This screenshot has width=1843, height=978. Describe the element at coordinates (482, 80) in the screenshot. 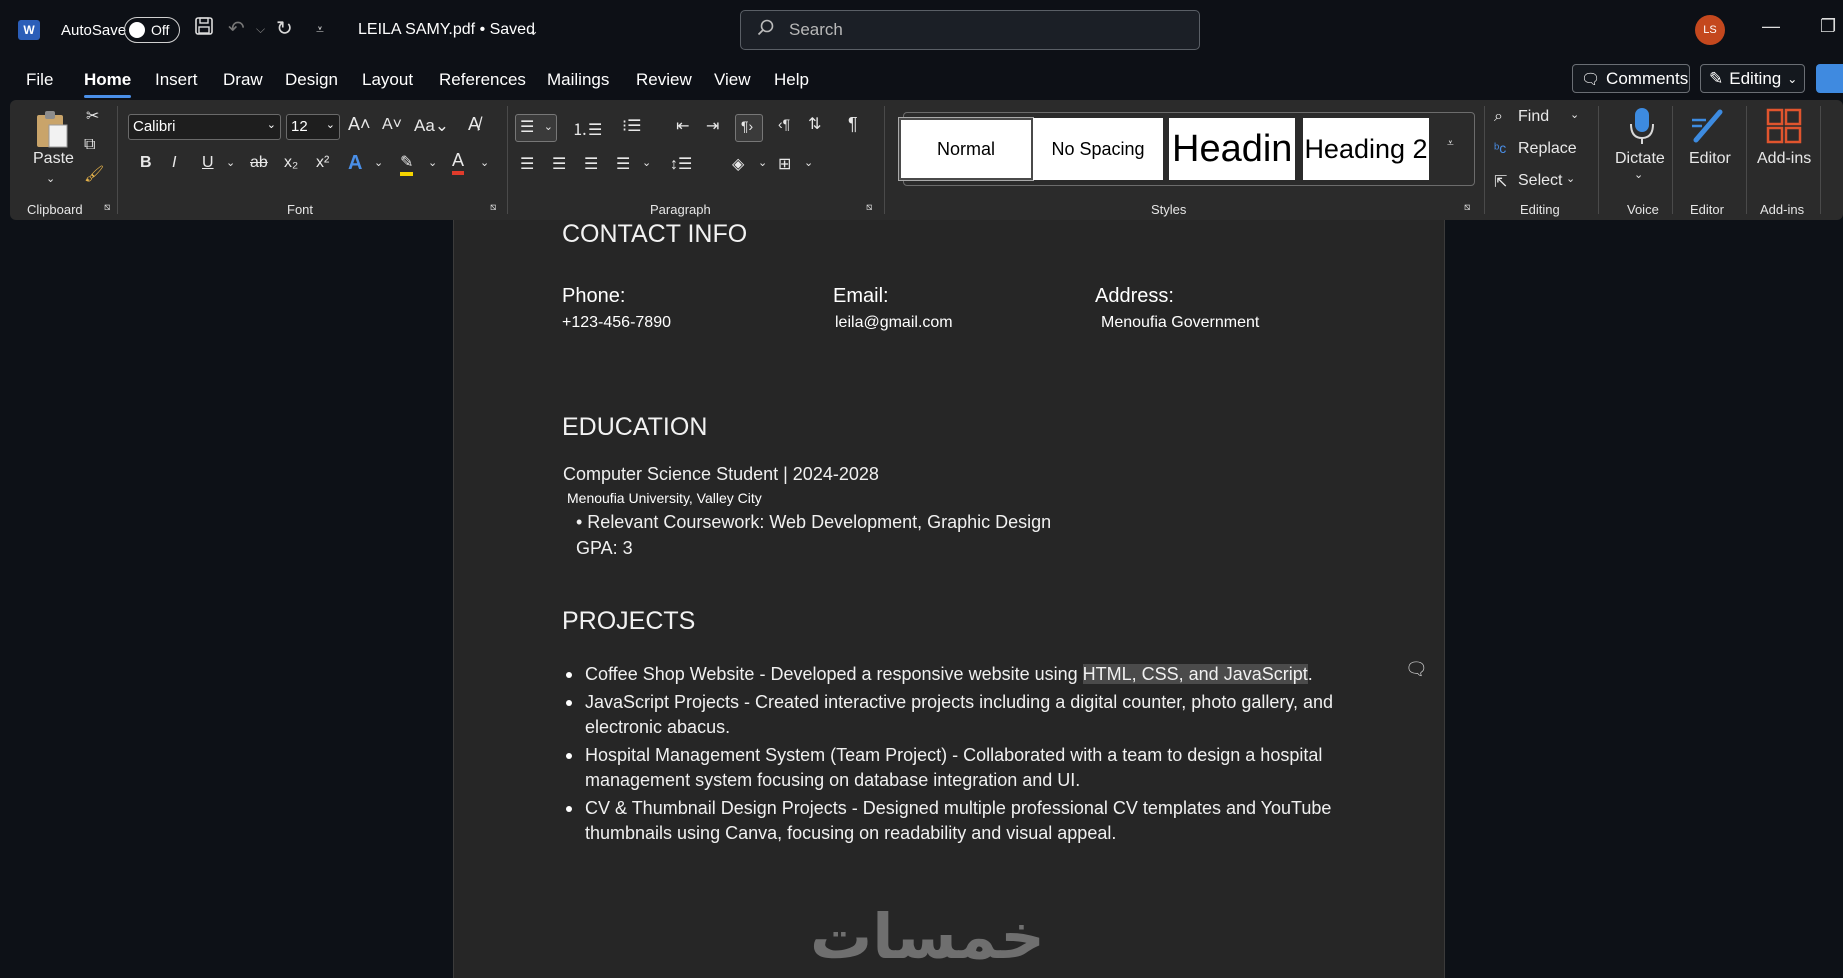

I see `tab-references: References` at that location.